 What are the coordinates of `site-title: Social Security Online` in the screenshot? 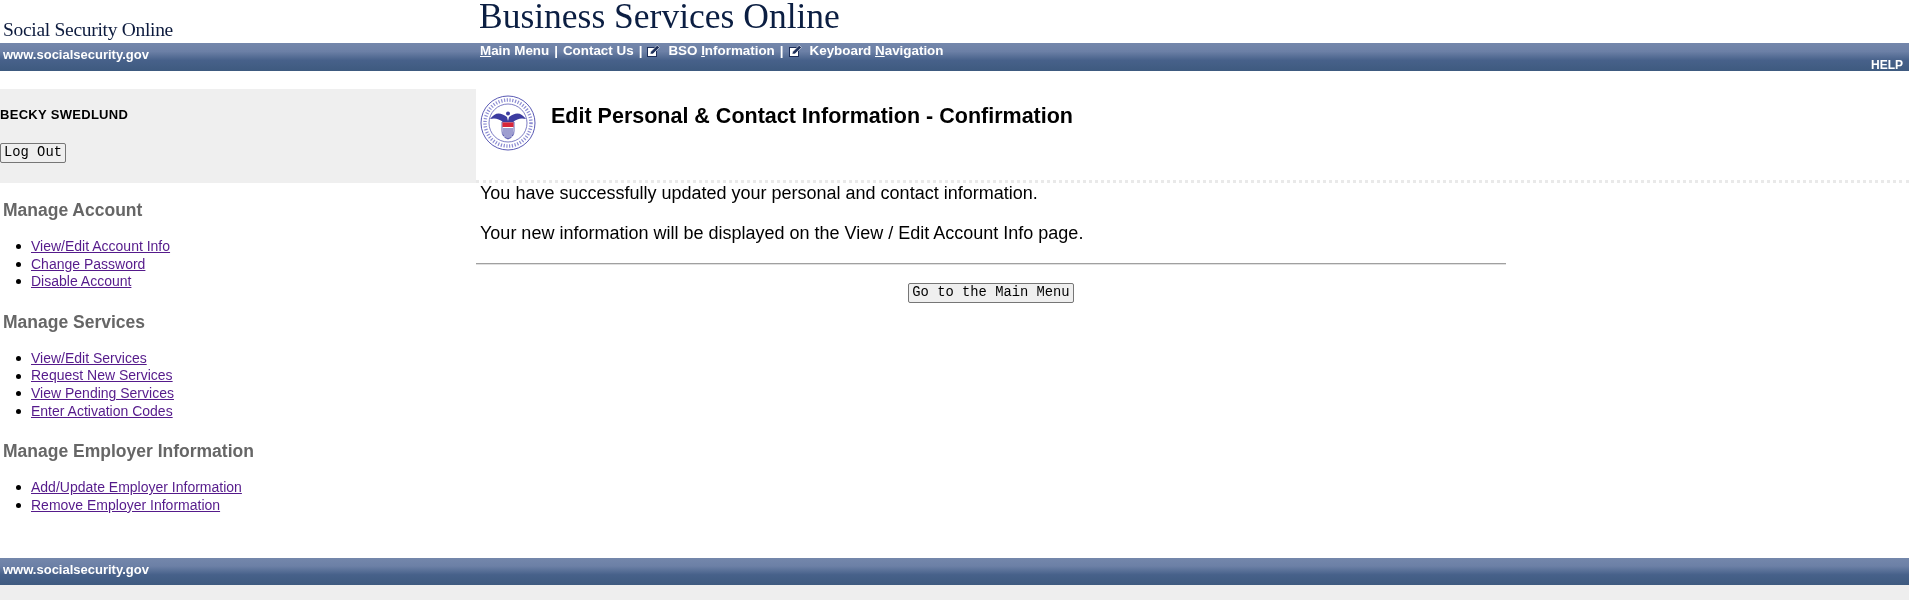 It's located at (88, 30).